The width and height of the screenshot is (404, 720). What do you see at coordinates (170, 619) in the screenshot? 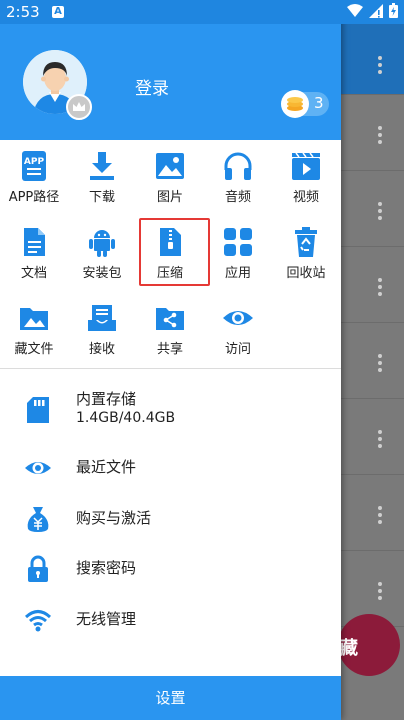
I see `menu-wireless: 无线管理` at bounding box center [170, 619].